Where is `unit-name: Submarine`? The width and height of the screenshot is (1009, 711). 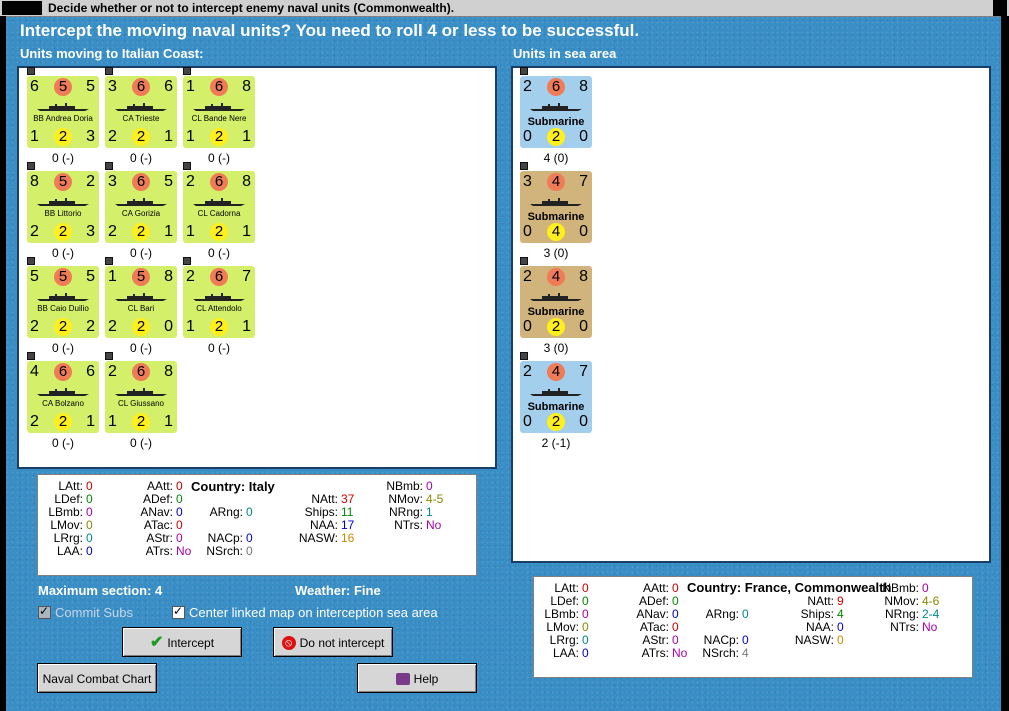
unit-name: Submarine is located at coordinates (556, 122).